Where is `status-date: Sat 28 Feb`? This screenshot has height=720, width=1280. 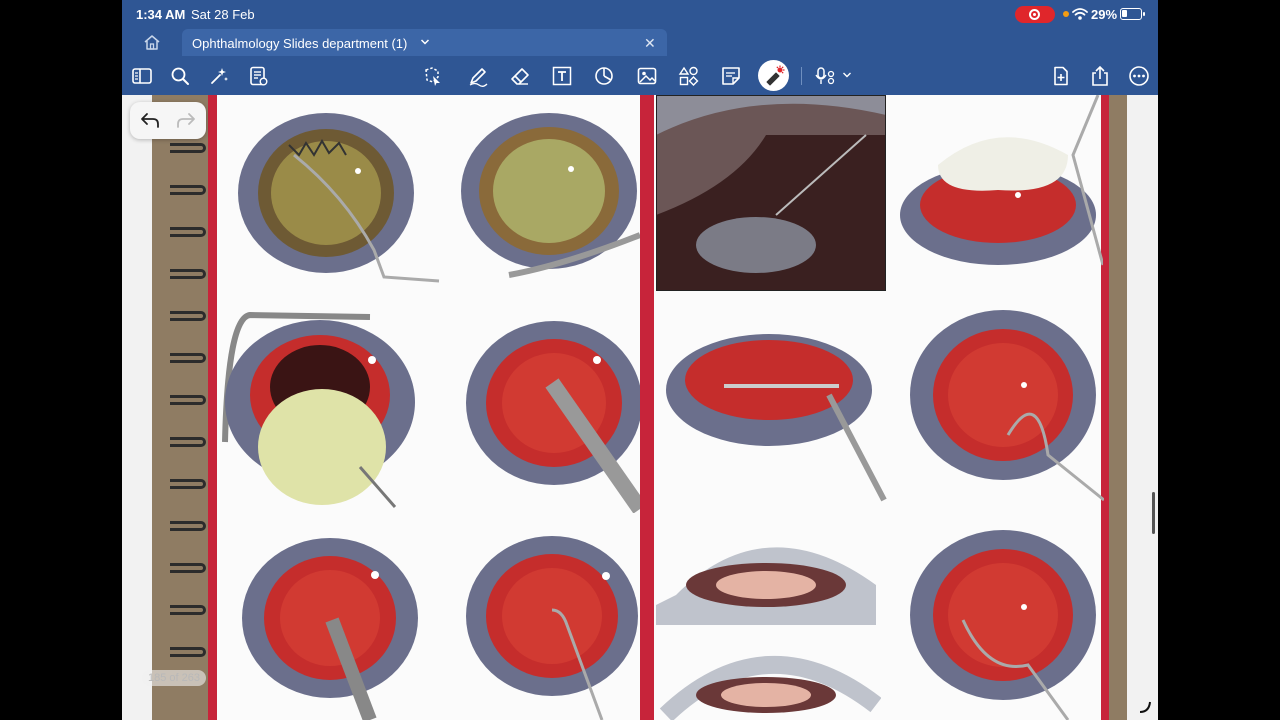 status-date: Sat 28 Feb is located at coordinates (223, 14).